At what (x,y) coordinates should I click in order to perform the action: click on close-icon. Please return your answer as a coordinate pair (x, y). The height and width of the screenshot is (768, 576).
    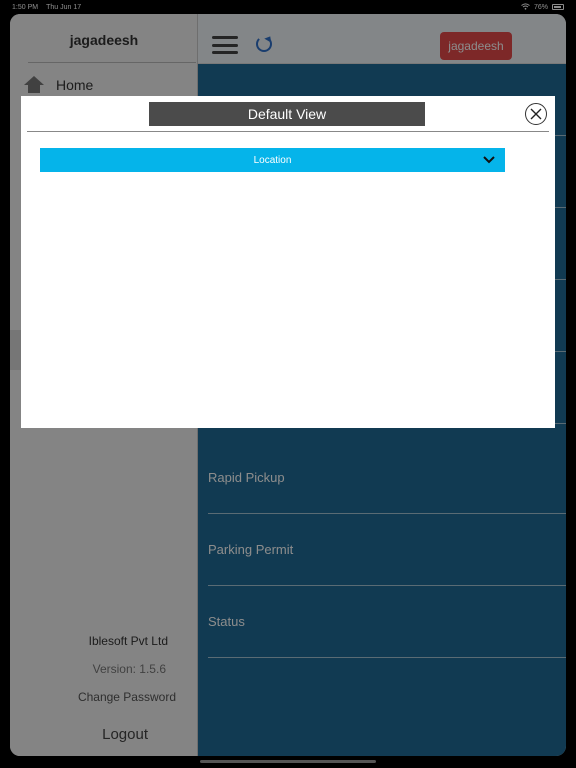
    Looking at the image, I should click on (536, 114).